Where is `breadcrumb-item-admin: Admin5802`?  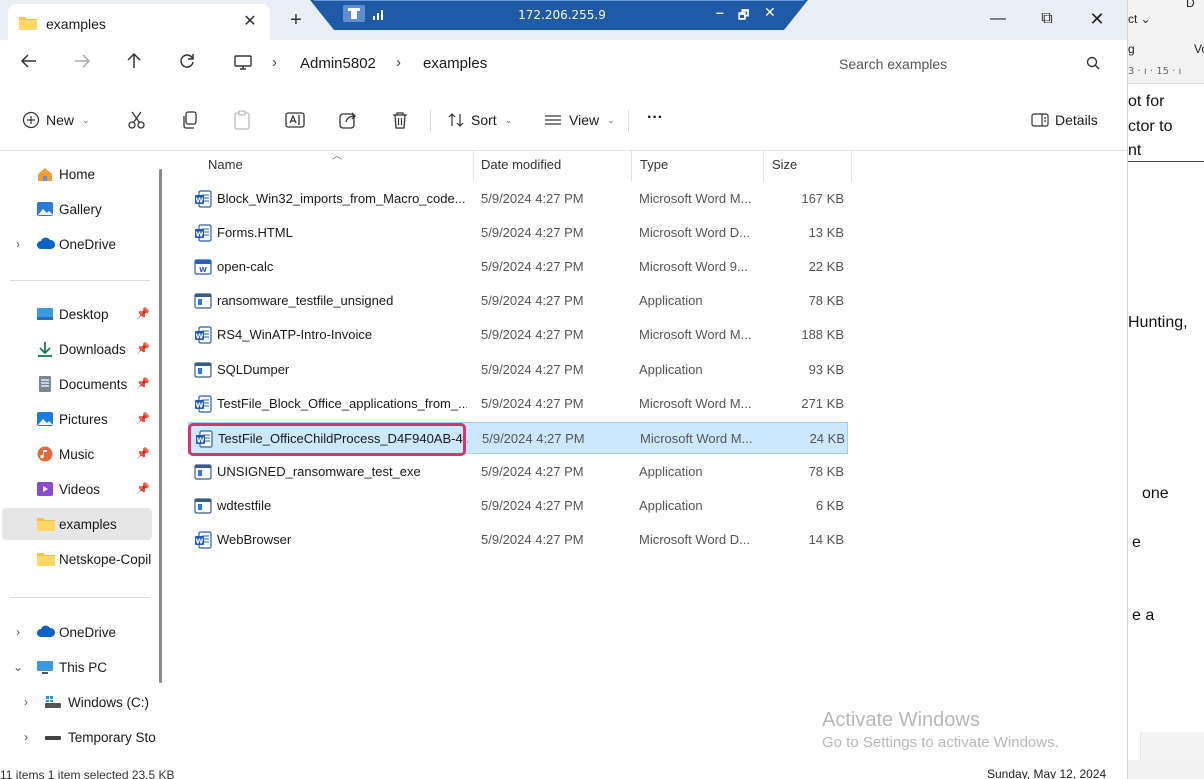 breadcrumb-item-admin: Admin5802 is located at coordinates (338, 63).